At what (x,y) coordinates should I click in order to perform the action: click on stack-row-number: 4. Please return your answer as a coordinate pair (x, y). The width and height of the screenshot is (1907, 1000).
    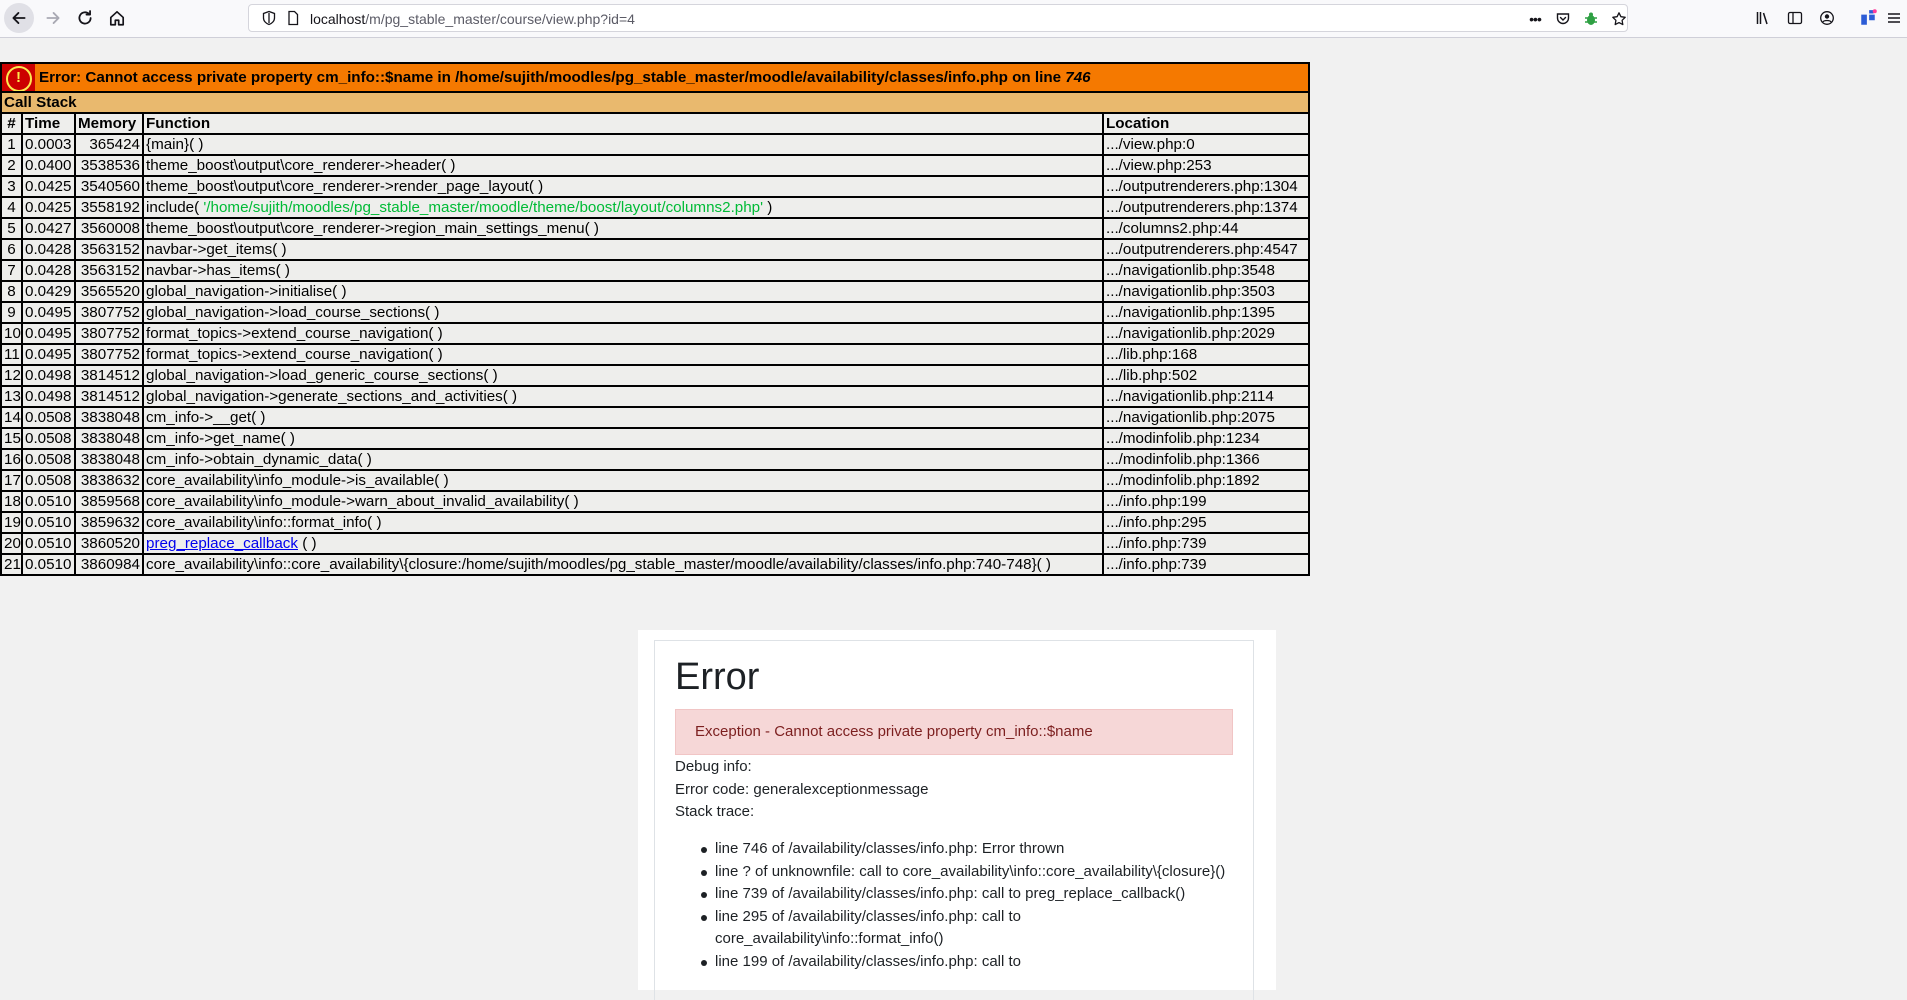
    Looking at the image, I should click on (11, 207).